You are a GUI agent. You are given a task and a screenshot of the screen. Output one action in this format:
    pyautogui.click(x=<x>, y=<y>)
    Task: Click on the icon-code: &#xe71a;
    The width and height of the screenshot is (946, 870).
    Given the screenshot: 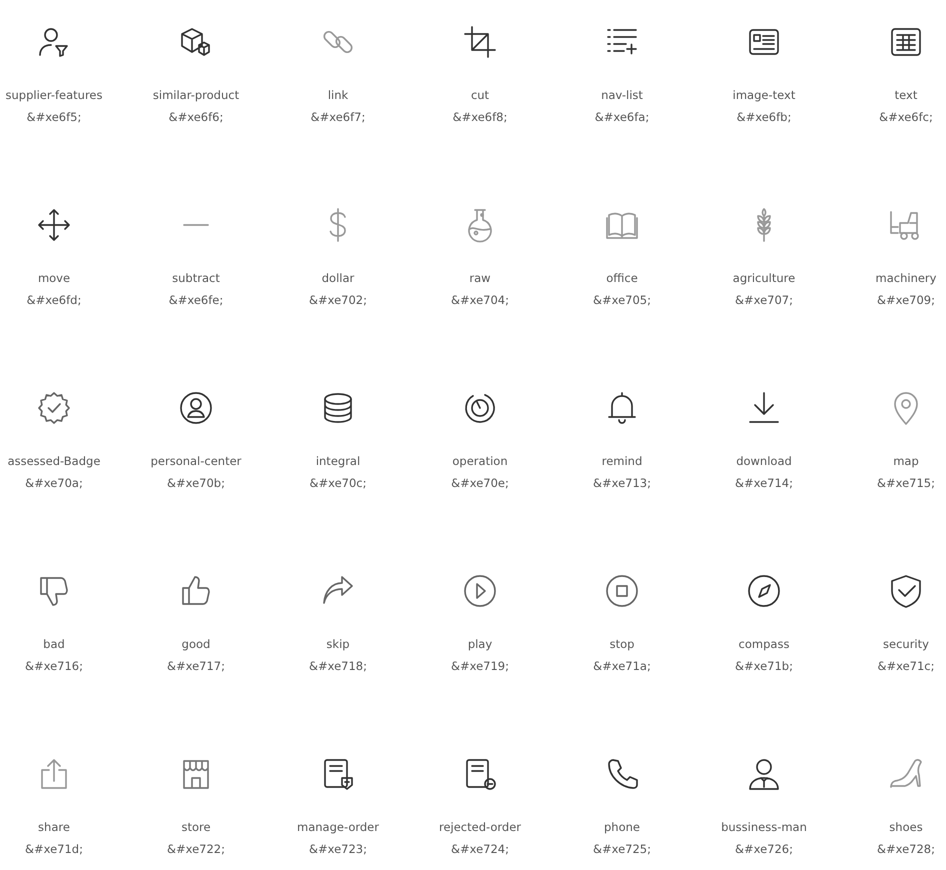 What is the action you would take?
    pyautogui.click(x=622, y=666)
    